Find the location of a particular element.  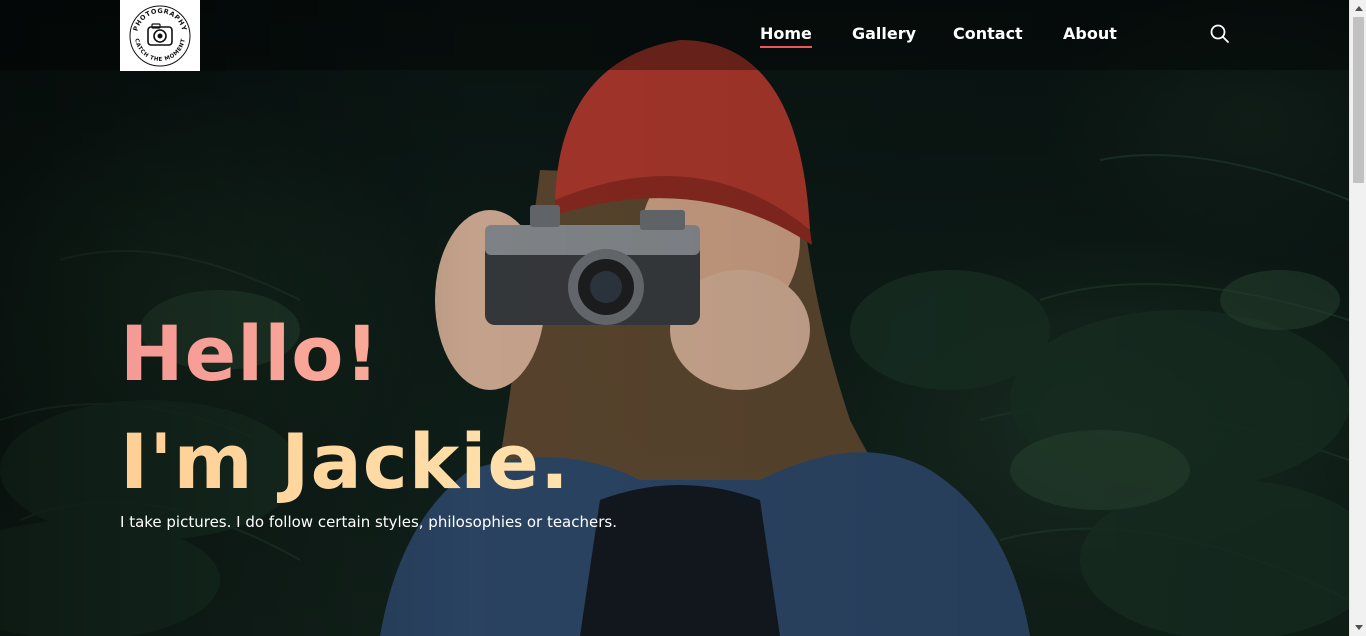

hero-greeting: Hello! is located at coordinates (345, 354).